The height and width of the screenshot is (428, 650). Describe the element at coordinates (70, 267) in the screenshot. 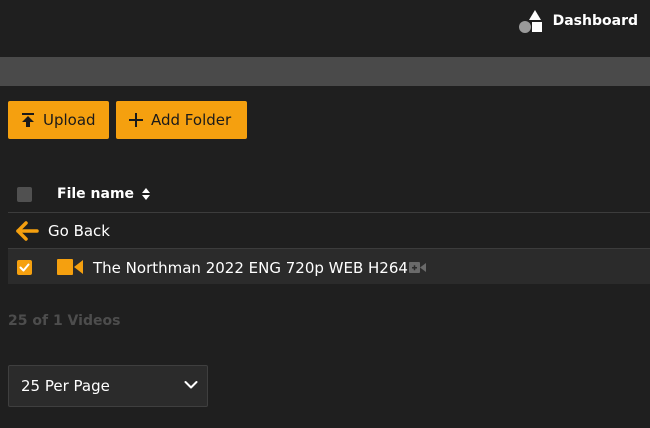

I see `video-camera-icon` at that location.